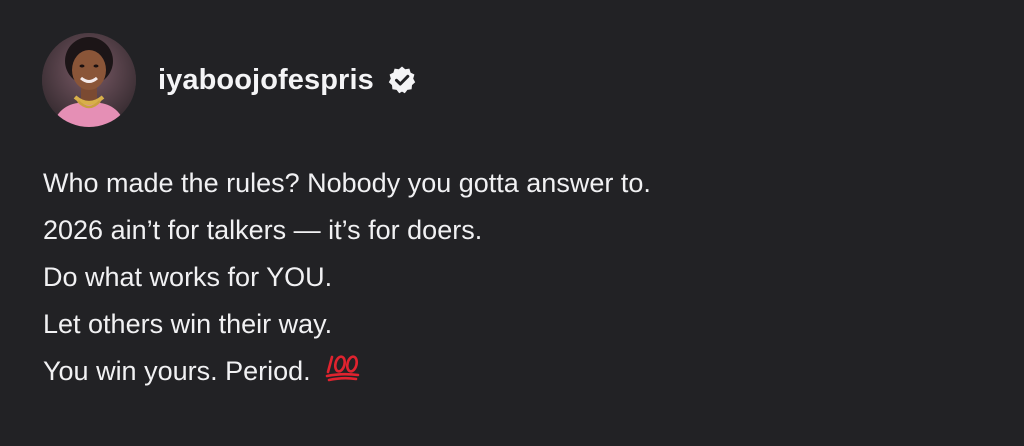 Image resolution: width=1024 pixels, height=446 pixels. What do you see at coordinates (266, 80) in the screenshot?
I see `username: iyaboojofespris` at bounding box center [266, 80].